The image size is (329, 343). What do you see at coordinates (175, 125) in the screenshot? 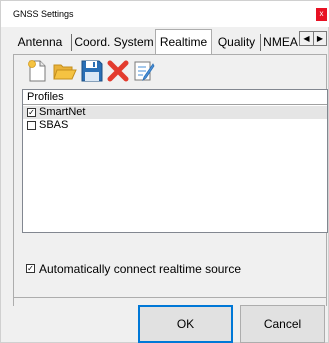
I see `list-item: SBAS` at bounding box center [175, 125].